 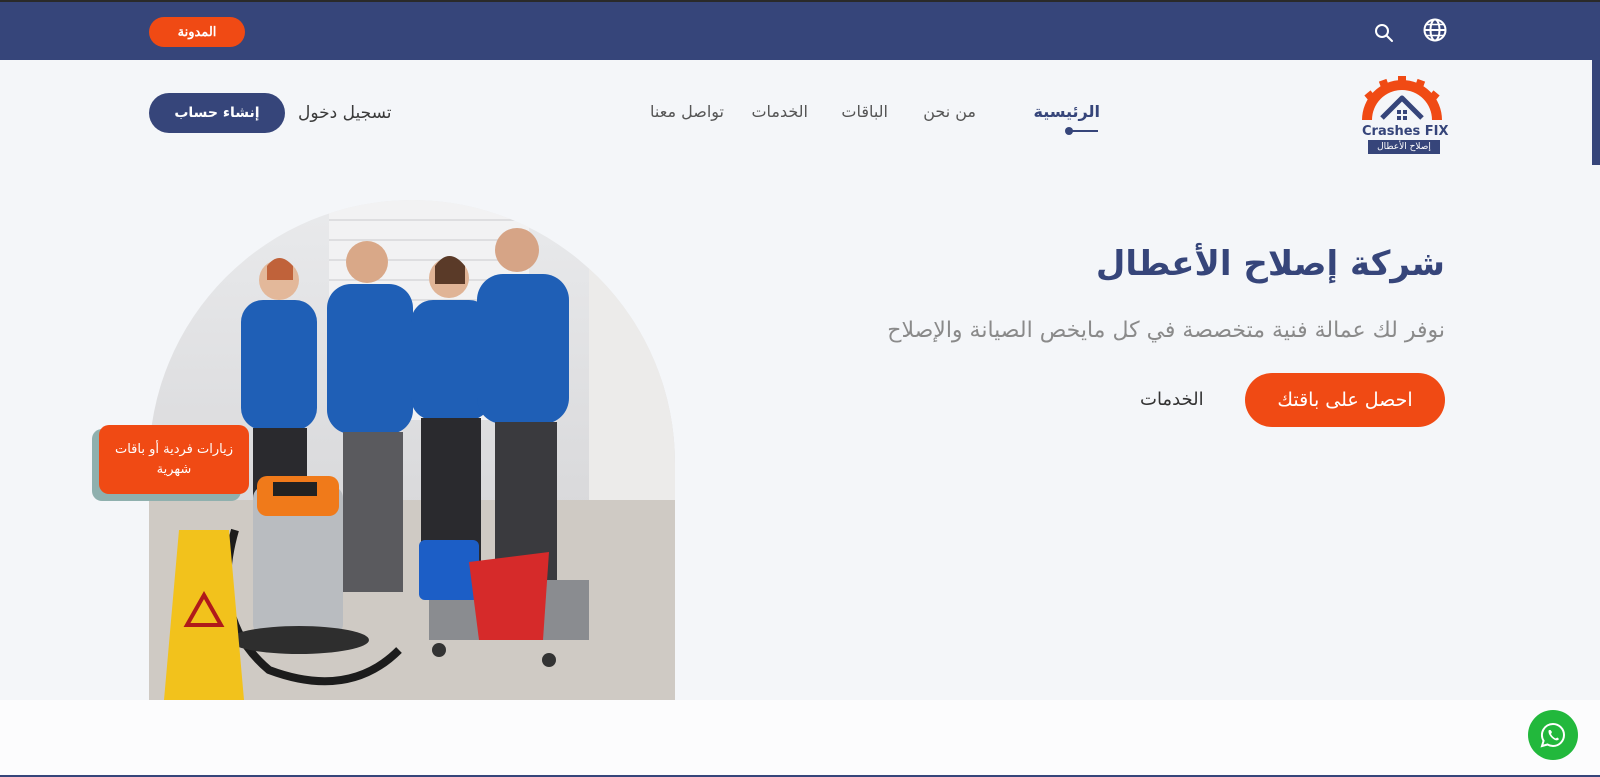 What do you see at coordinates (864, 111) in the screenshot?
I see `nav-link-packages: الباقات` at bounding box center [864, 111].